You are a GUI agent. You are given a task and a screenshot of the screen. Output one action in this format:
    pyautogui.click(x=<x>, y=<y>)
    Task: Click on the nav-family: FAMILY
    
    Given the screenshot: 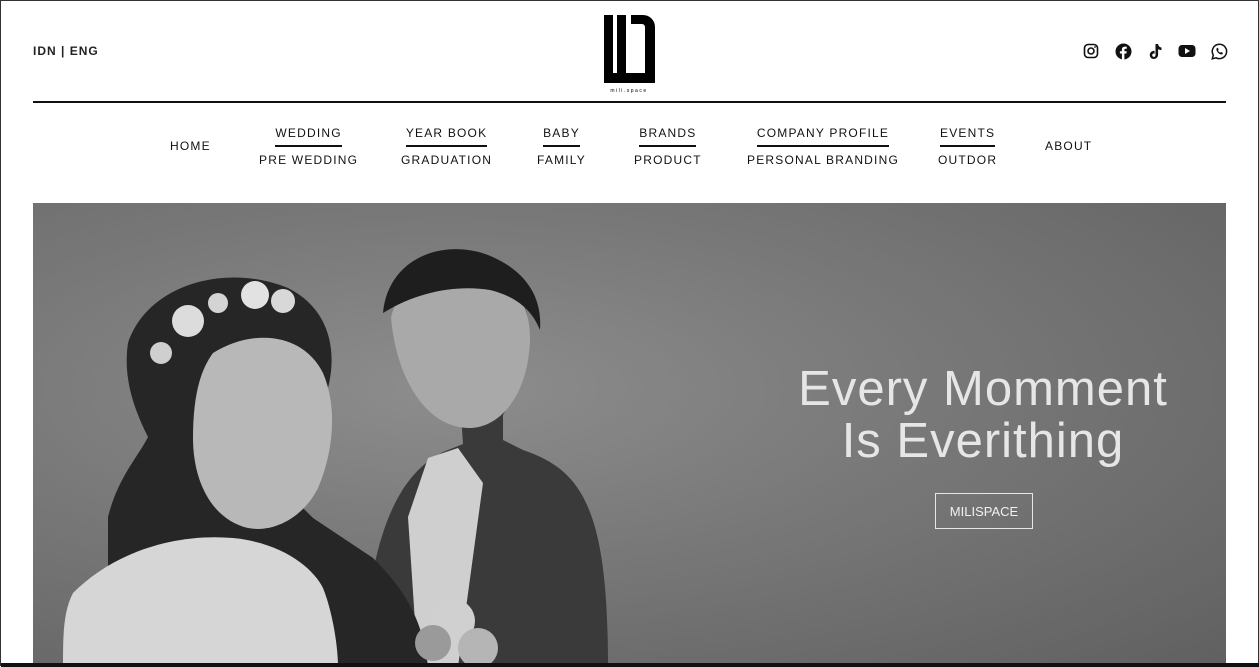 What is the action you would take?
    pyautogui.click(x=561, y=157)
    